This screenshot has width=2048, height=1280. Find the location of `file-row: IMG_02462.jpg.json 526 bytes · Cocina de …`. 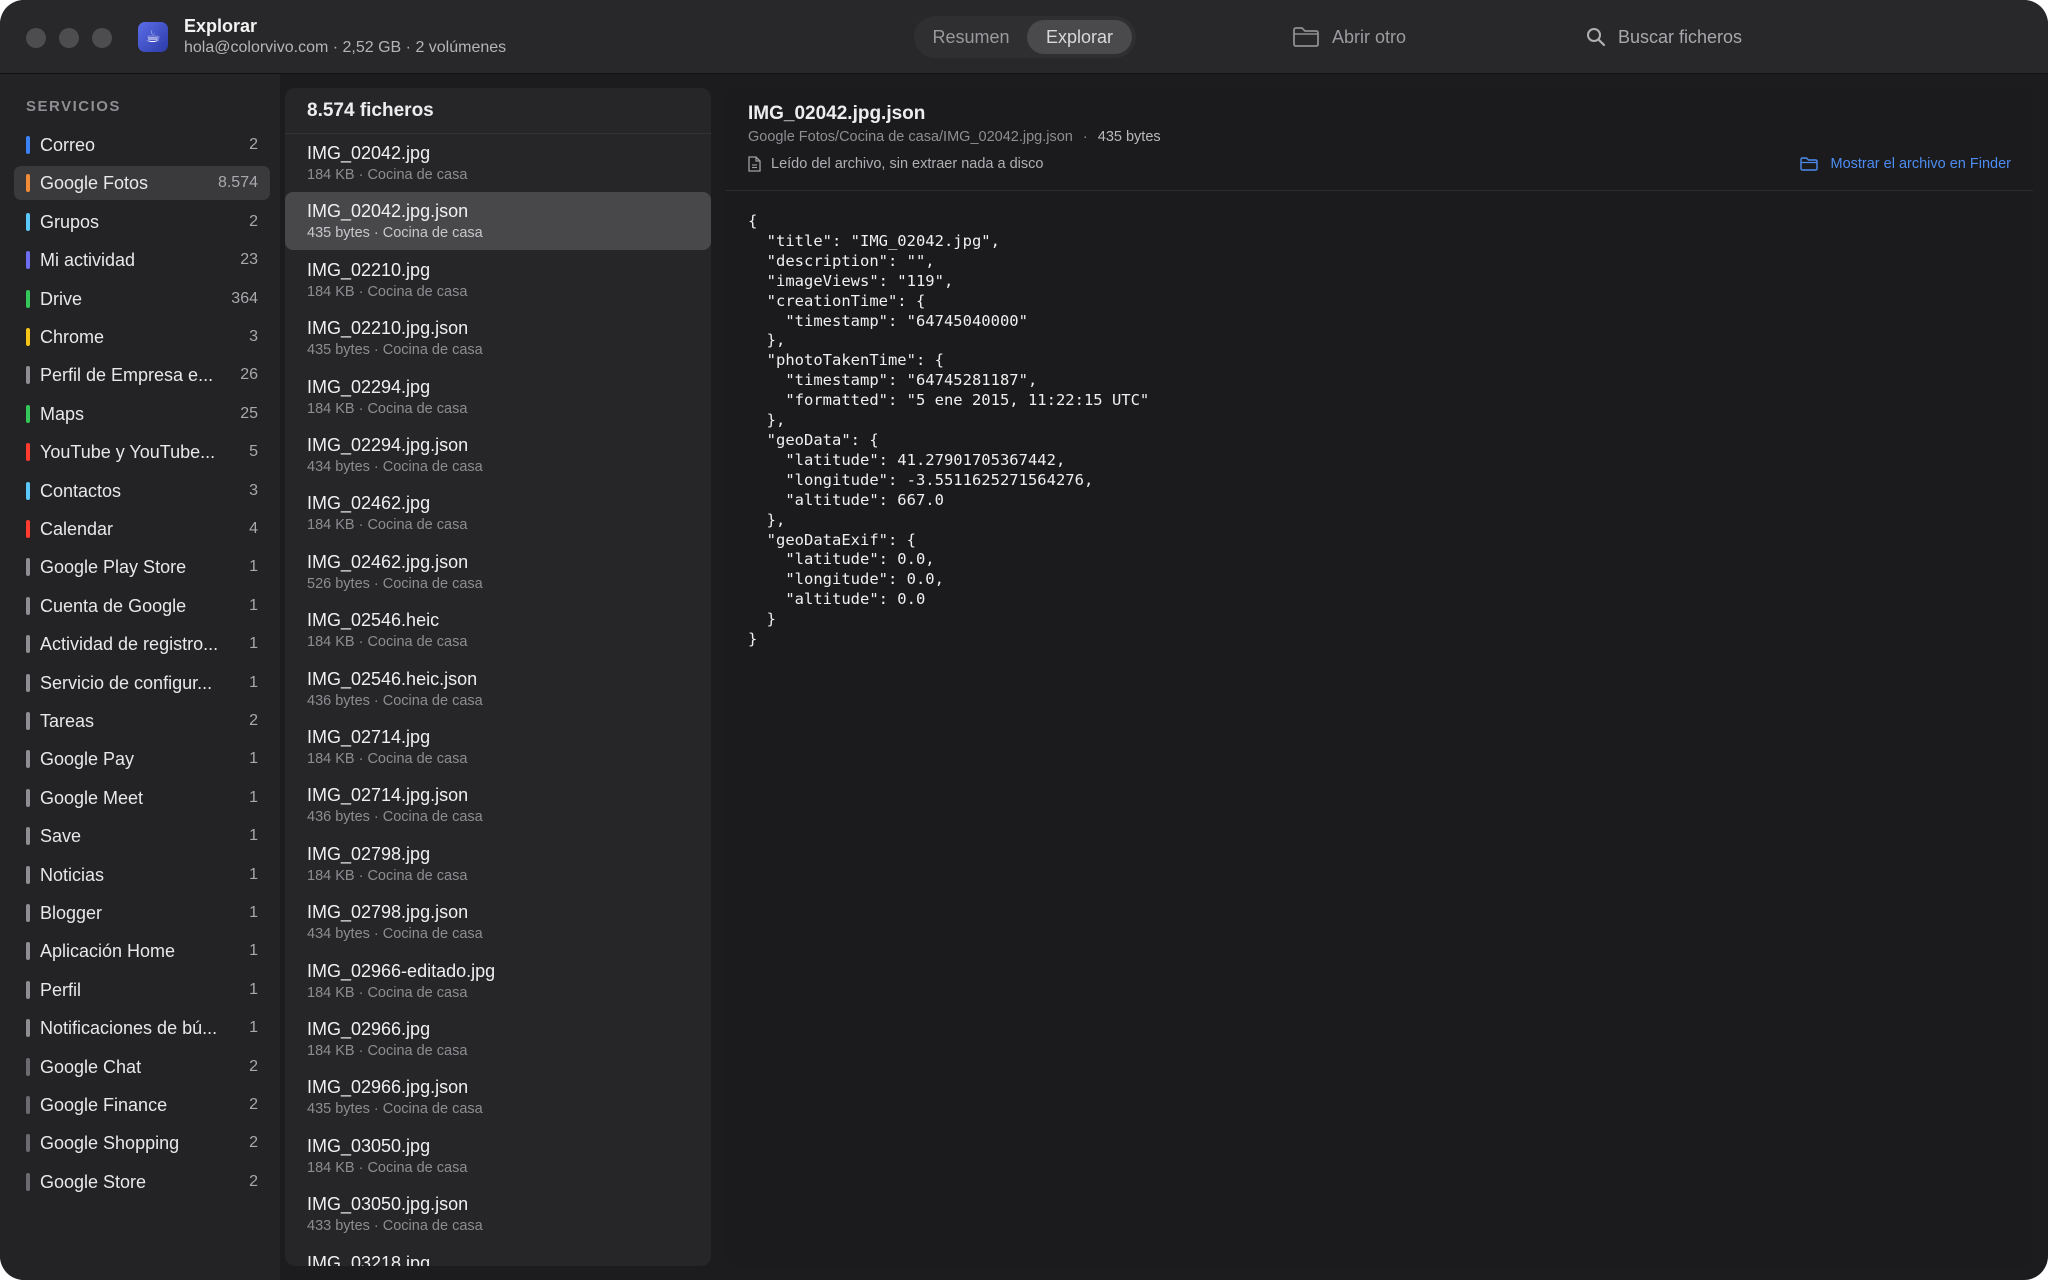

file-row: IMG_02462.jpg.json 526 bytes · Cocina de … is located at coordinates (498, 572).